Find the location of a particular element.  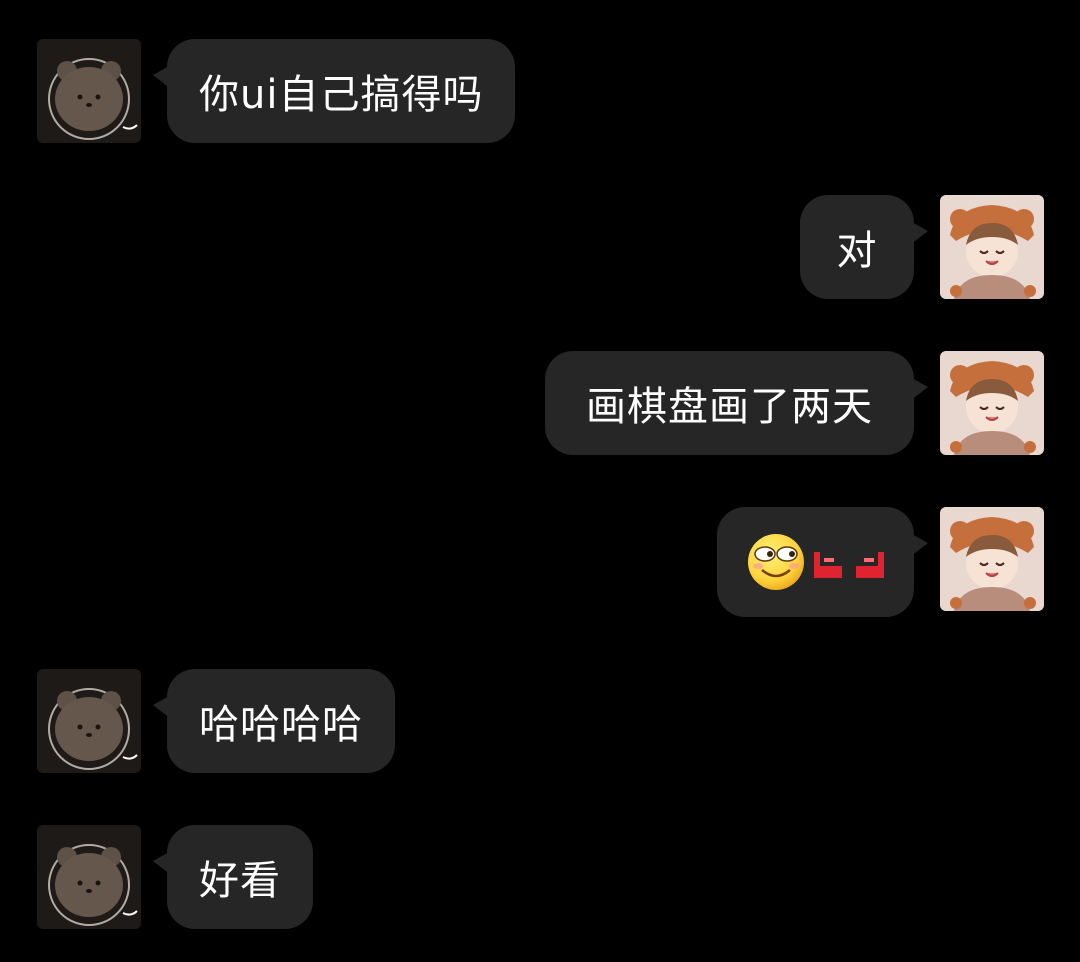

message-bubble is located at coordinates (822, 562).